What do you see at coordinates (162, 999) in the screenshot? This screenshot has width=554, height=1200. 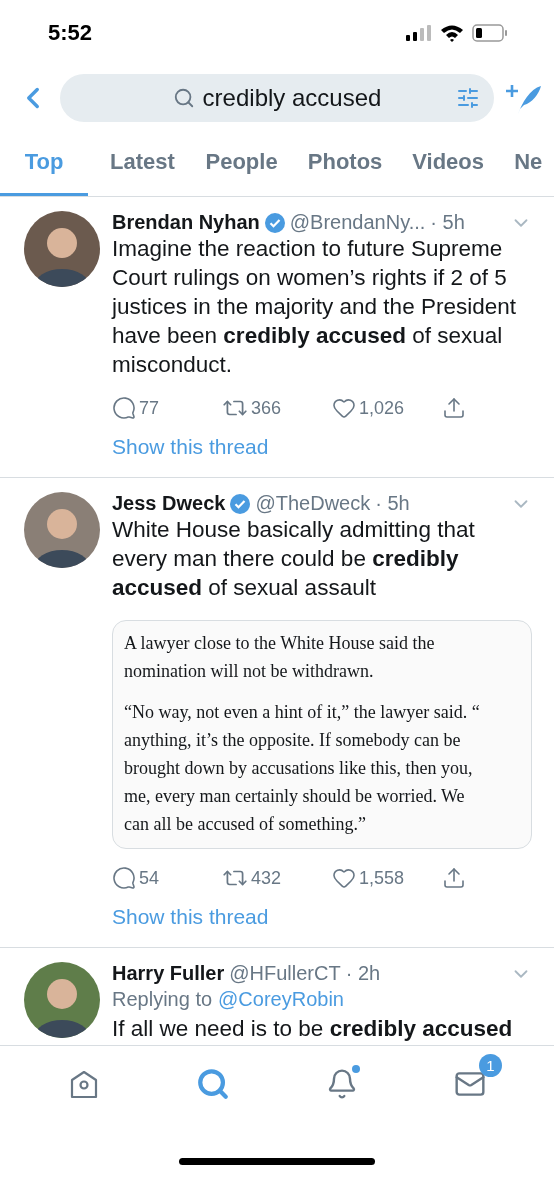 I see `replying-label: Replying to` at bounding box center [162, 999].